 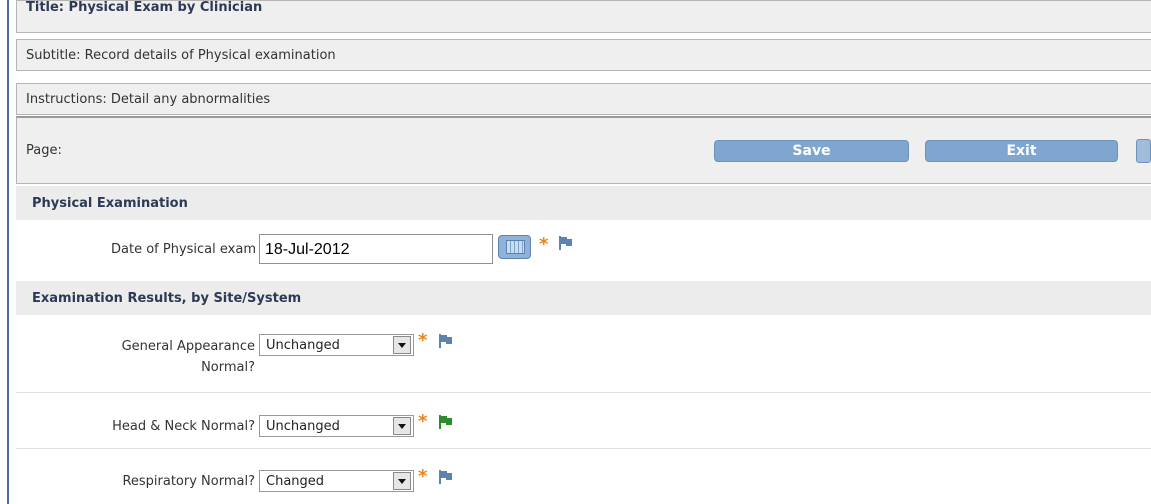 I want to click on label-line: Normal?, so click(x=228, y=367).